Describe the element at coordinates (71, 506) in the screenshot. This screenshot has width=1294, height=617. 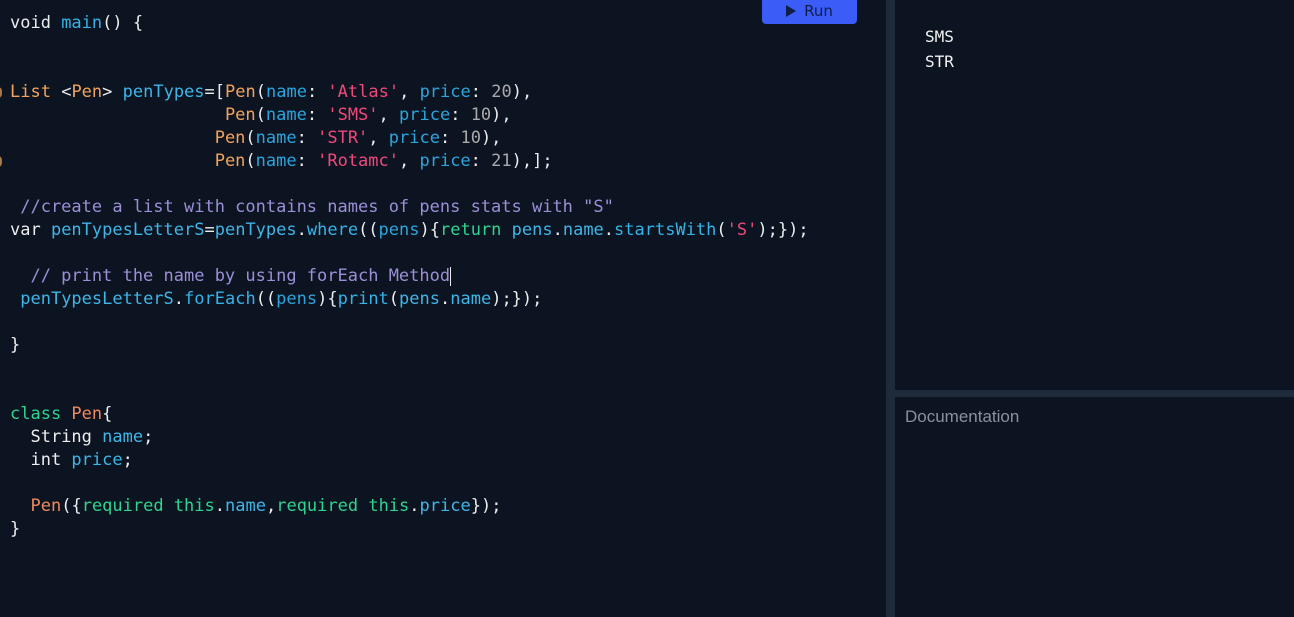
I see `code-token: ({` at that location.